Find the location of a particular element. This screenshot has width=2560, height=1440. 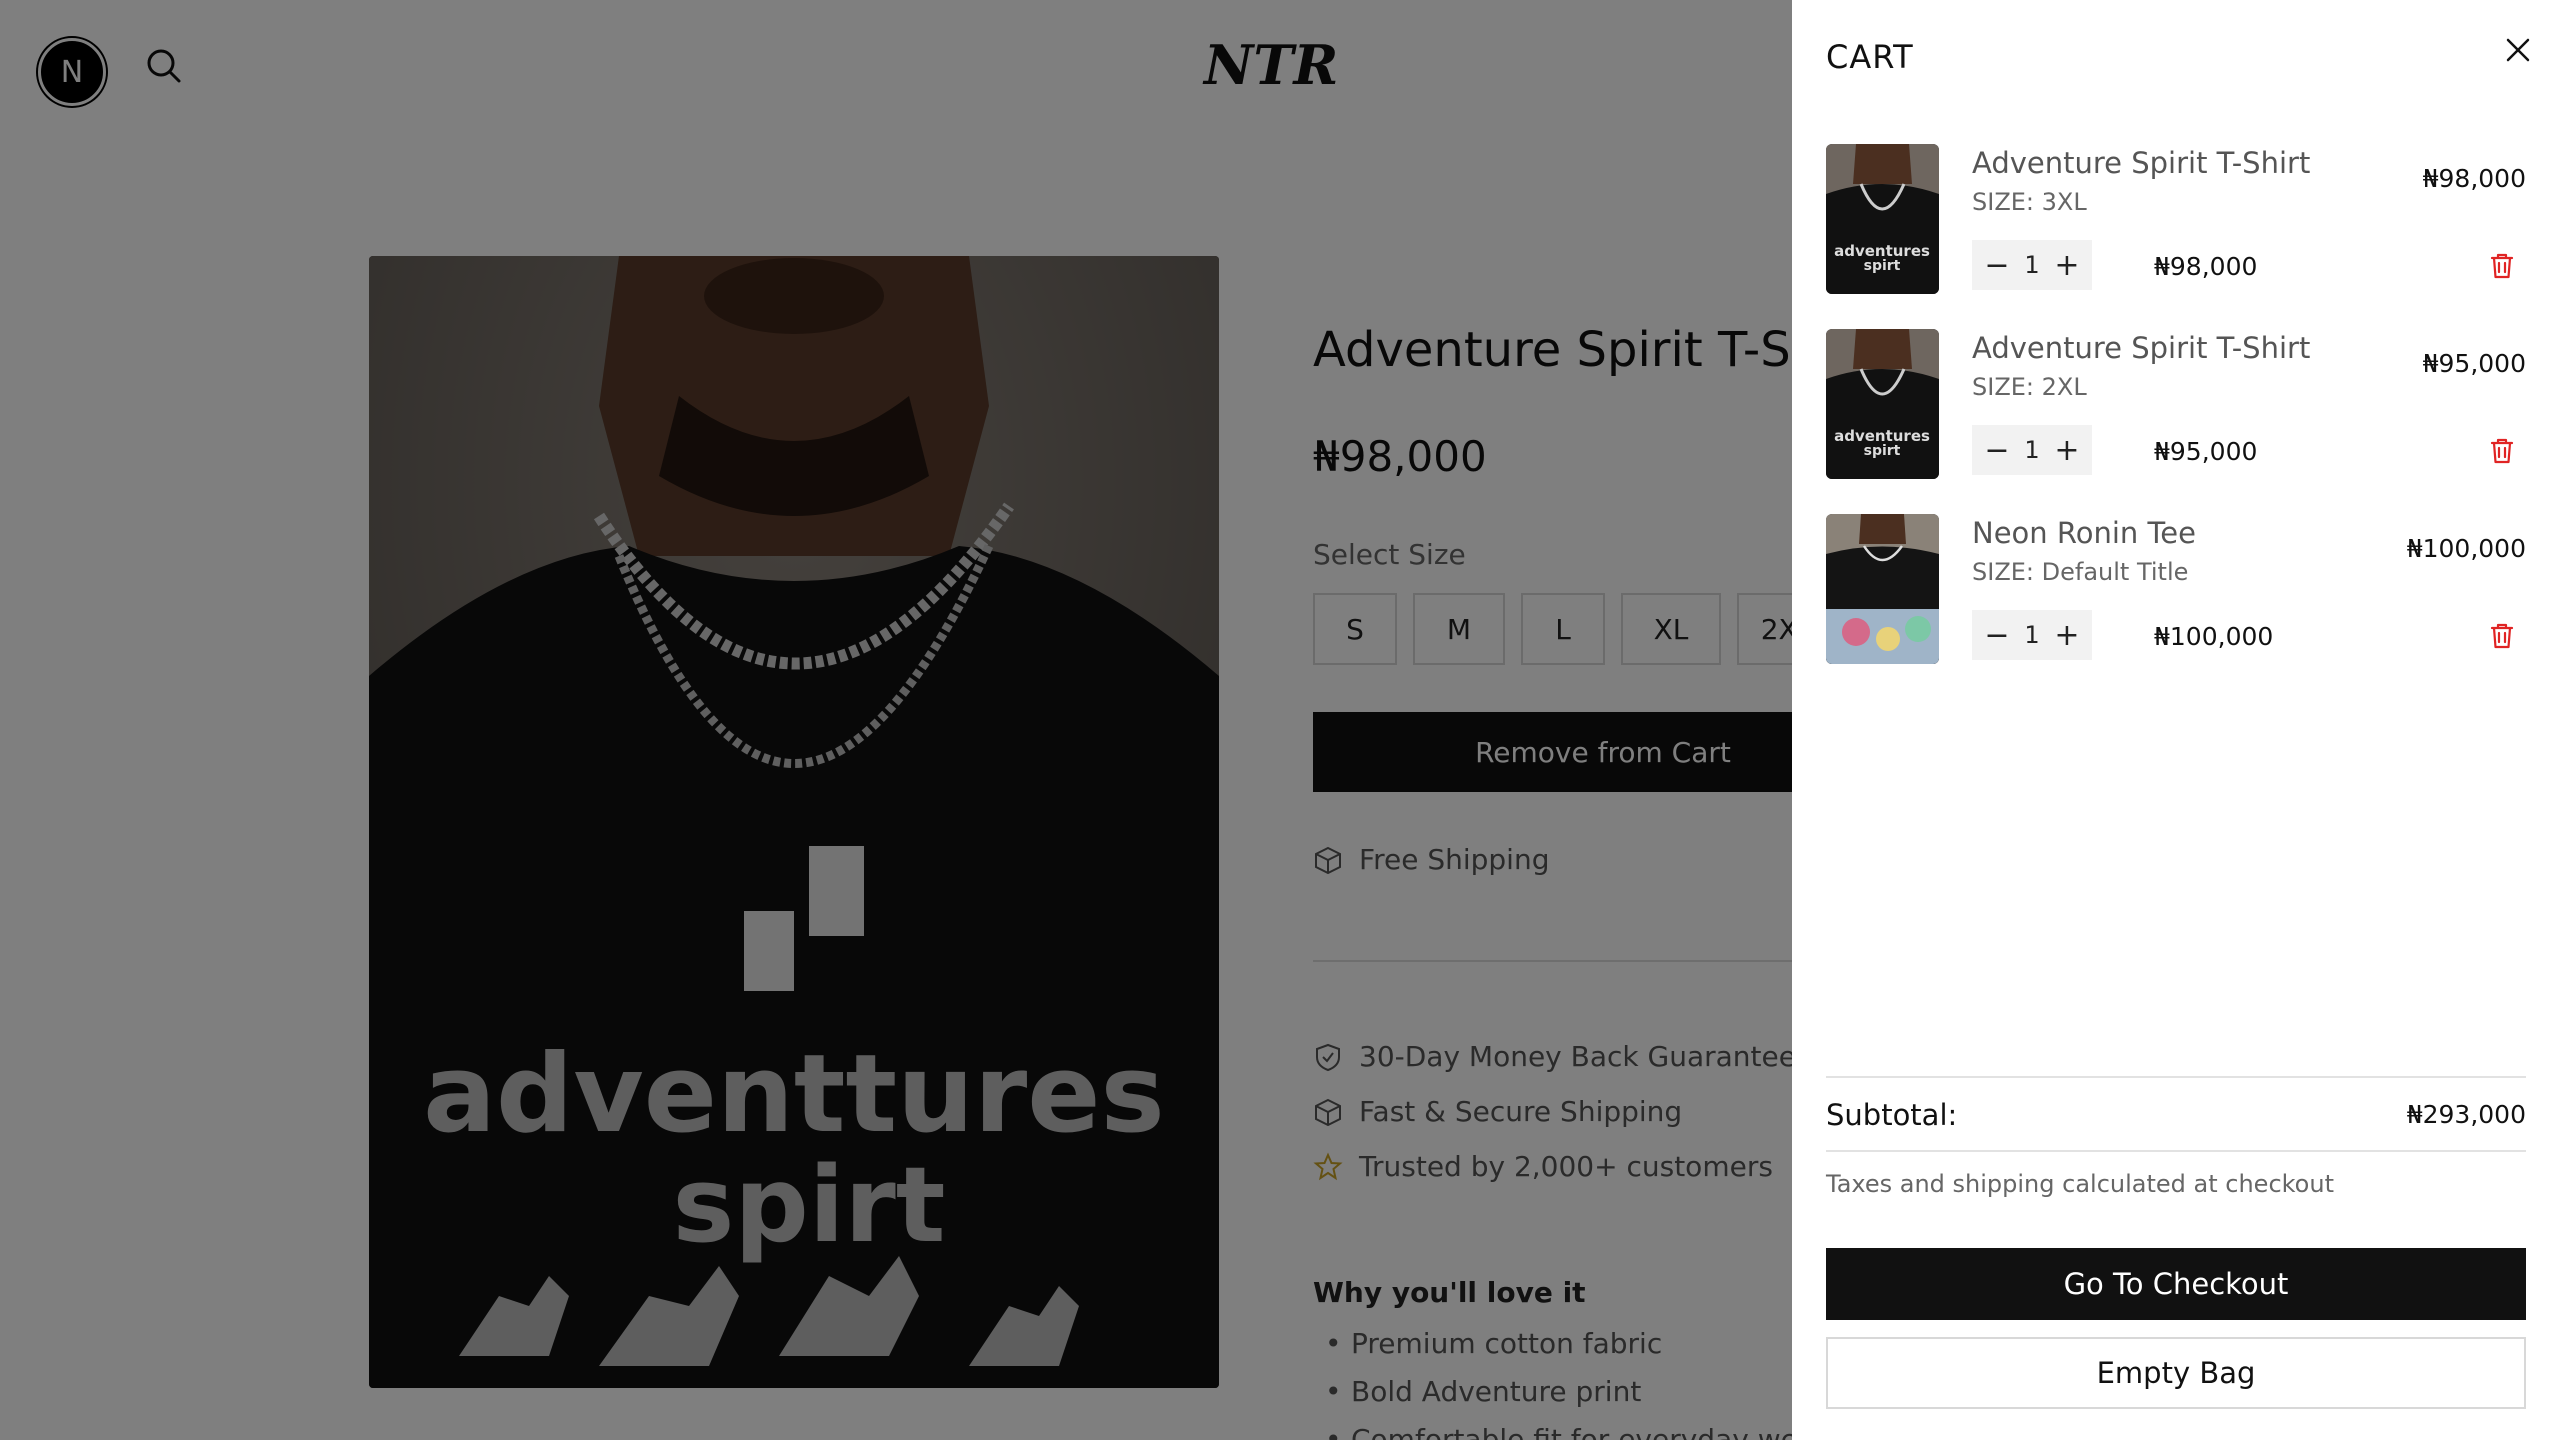

cart-item-name: Neon Ronin Tee is located at coordinates (2084, 533).